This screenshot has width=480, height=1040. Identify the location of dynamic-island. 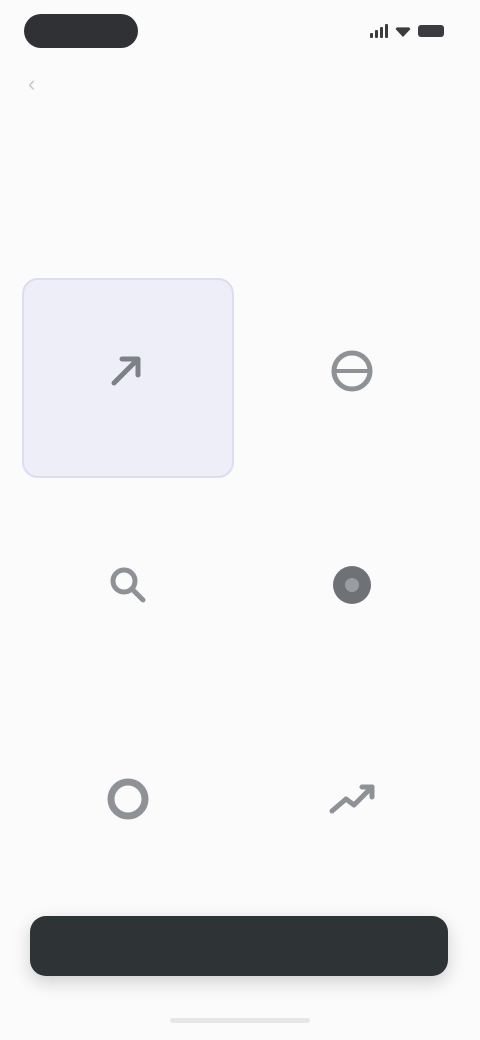
(81, 31).